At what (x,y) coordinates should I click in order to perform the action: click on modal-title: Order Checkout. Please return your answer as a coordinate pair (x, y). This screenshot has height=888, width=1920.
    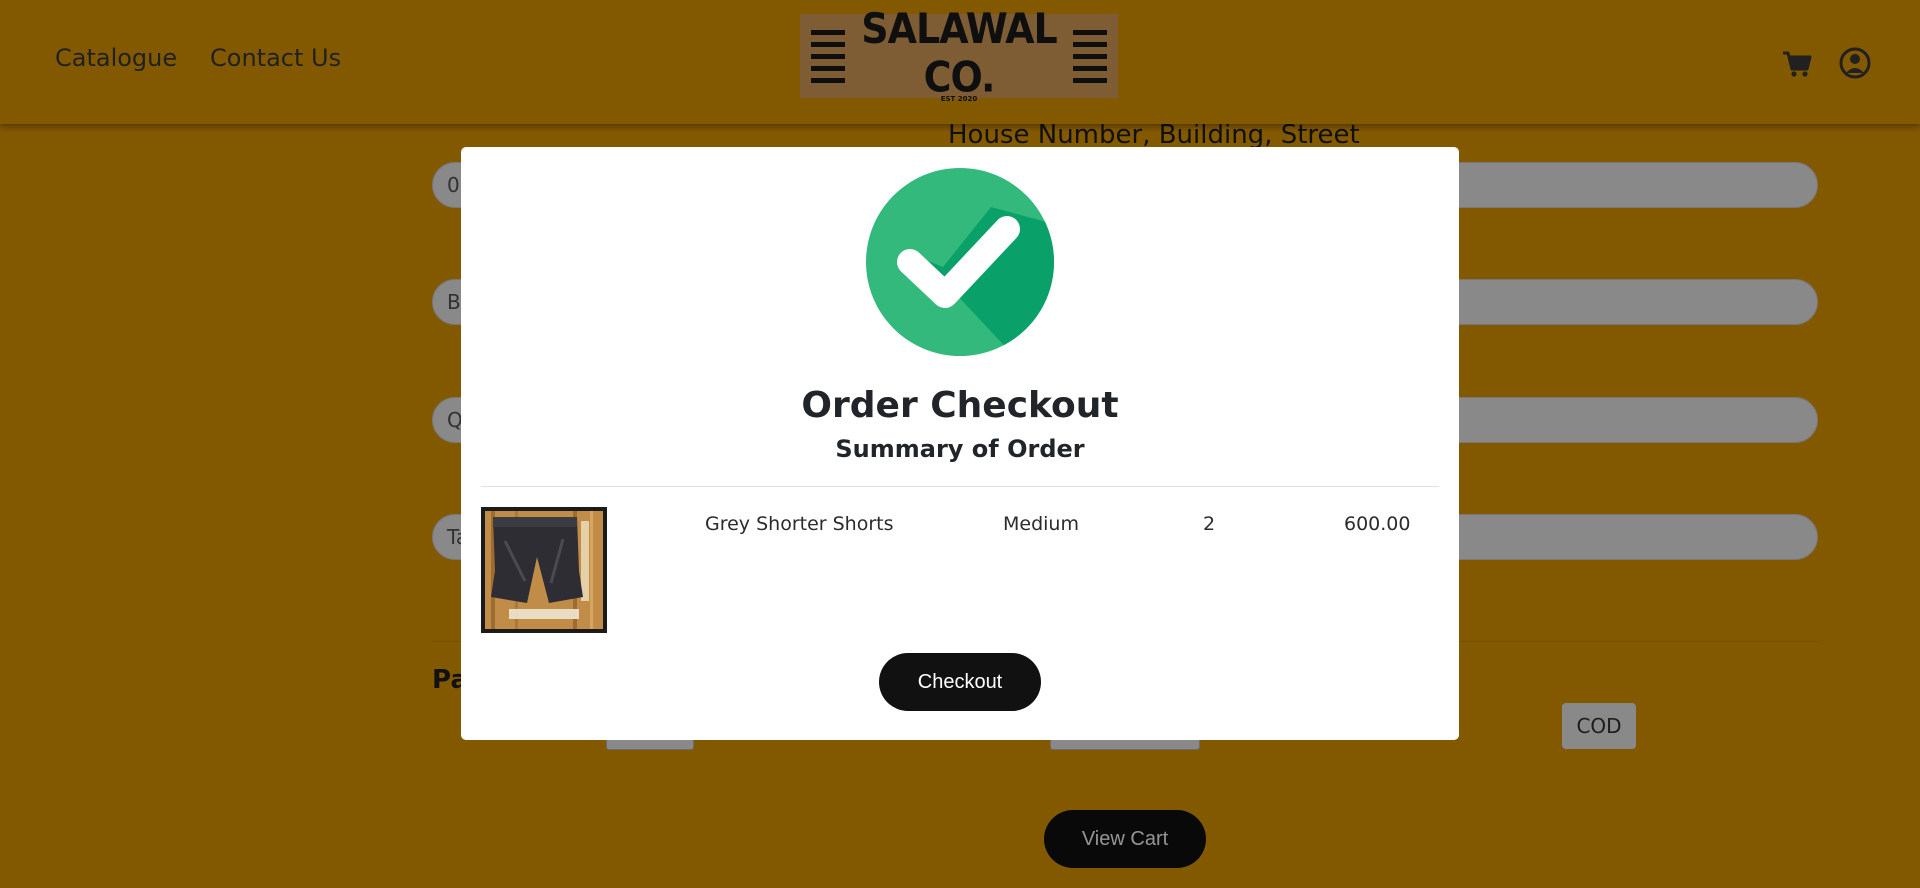
    Looking at the image, I should click on (960, 405).